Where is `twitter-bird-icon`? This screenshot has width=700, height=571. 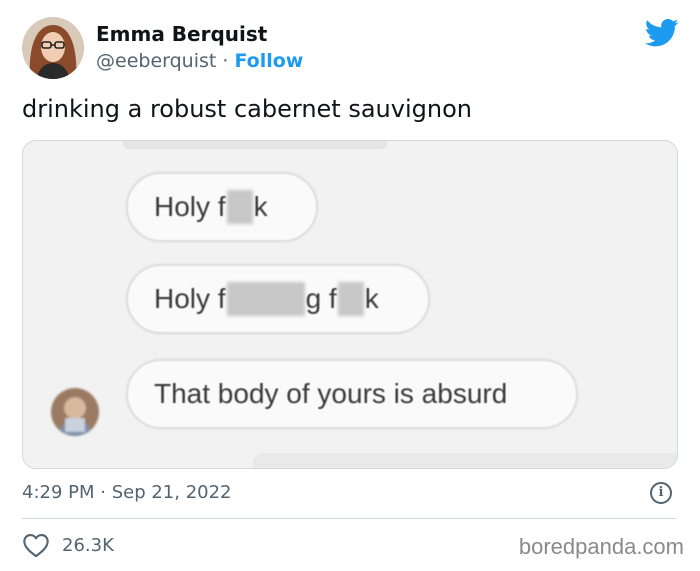
twitter-bird-icon is located at coordinates (662, 33).